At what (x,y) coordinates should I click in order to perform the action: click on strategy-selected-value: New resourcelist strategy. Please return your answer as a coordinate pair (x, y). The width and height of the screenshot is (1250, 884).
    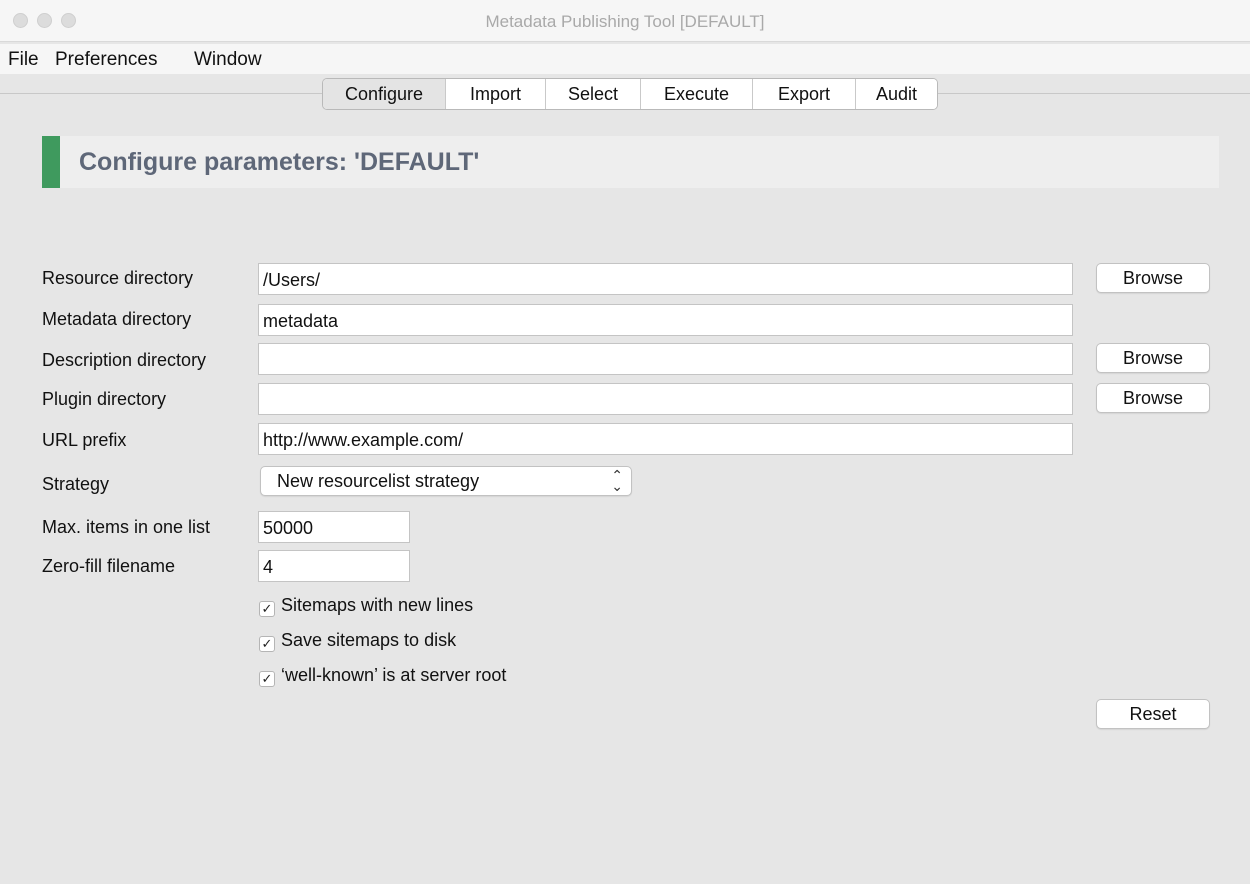
    Looking at the image, I should click on (378, 481).